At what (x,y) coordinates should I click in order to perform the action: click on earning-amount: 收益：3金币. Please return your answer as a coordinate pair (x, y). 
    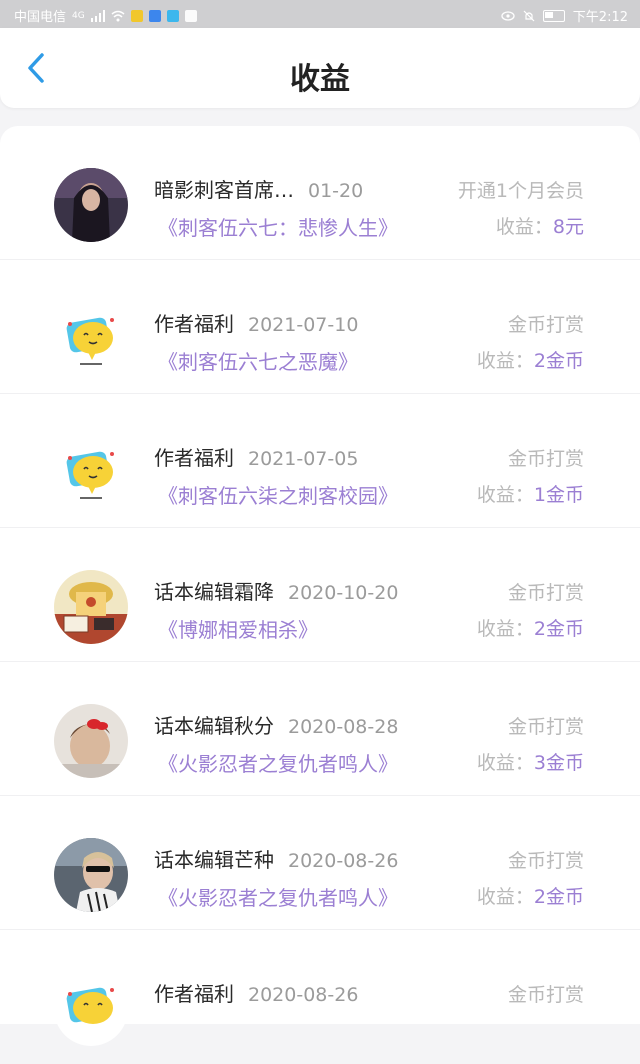
    Looking at the image, I should click on (530, 763).